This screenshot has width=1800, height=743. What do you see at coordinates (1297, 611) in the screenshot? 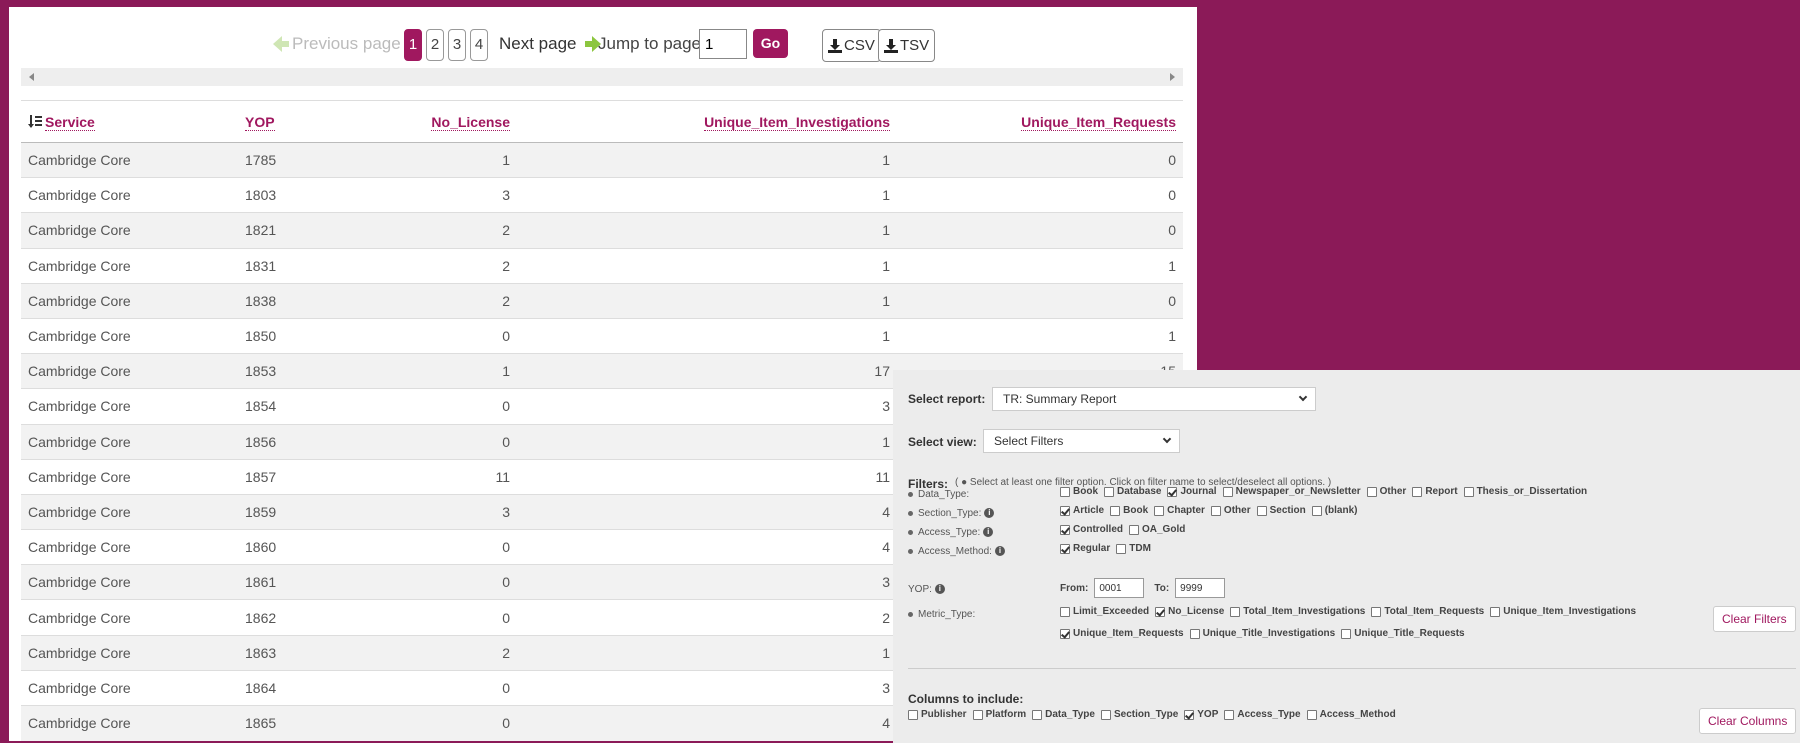
I see `option-total-item-investigations: Total_Item_Investigations` at bounding box center [1297, 611].